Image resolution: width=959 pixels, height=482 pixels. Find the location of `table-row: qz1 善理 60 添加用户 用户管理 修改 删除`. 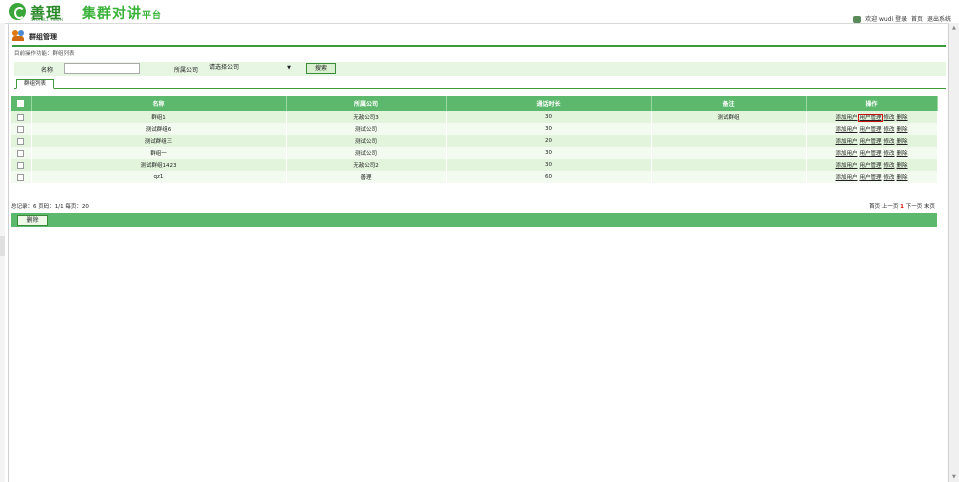

table-row: qz1 善理 60 添加用户 用户管理 修改 删除 is located at coordinates (474, 177).